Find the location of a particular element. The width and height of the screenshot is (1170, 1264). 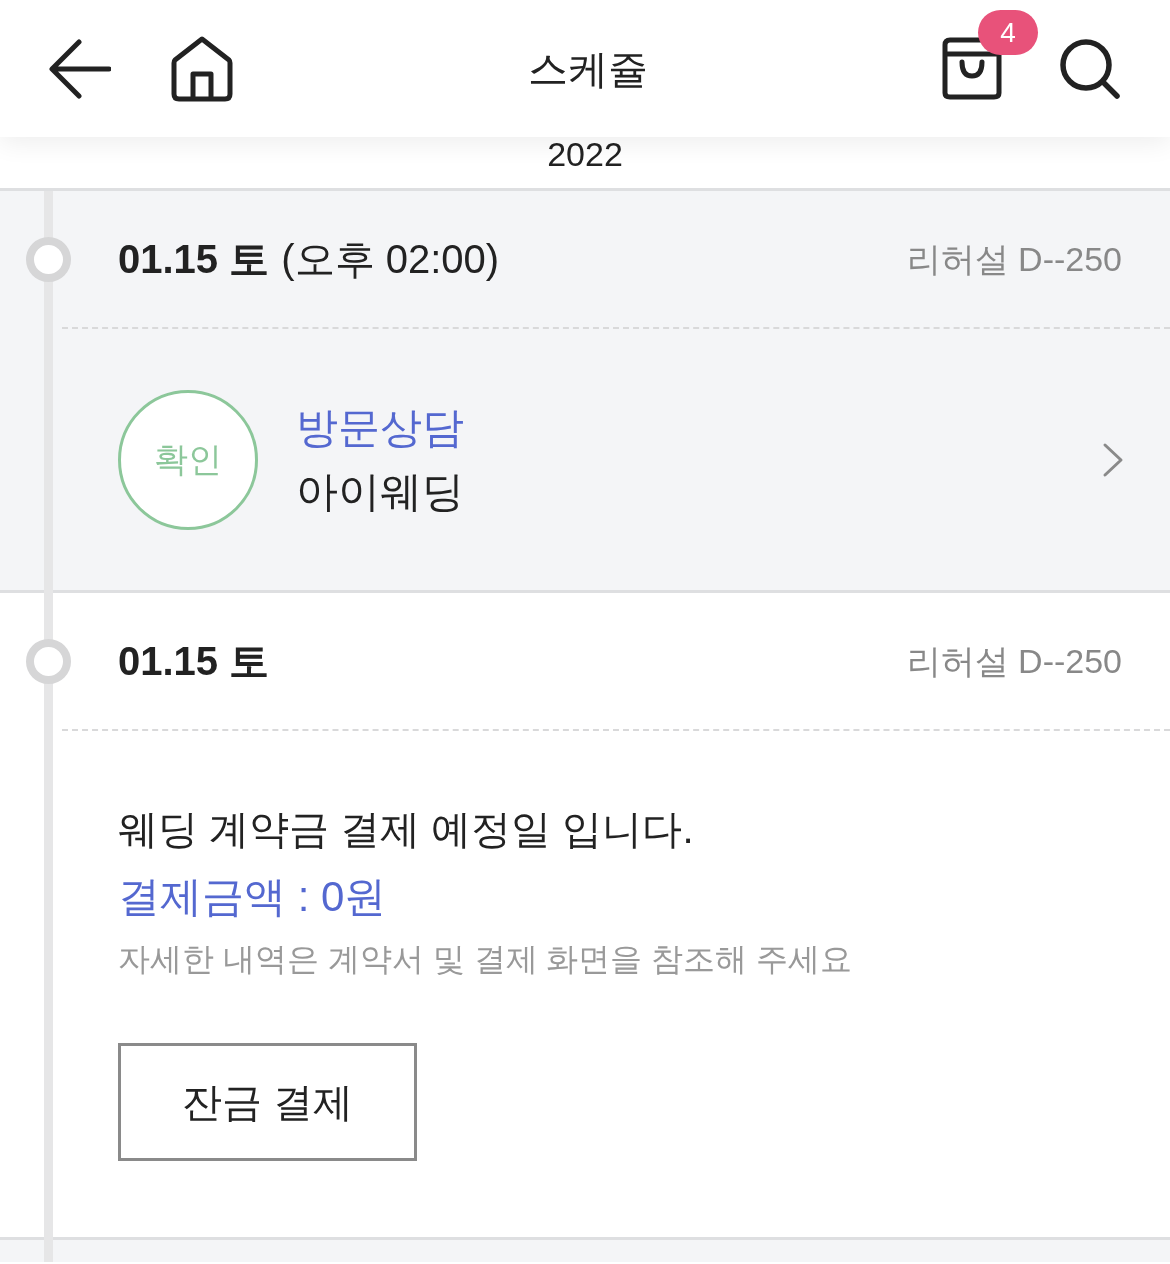

back-arrow-icon is located at coordinates (80, 68).